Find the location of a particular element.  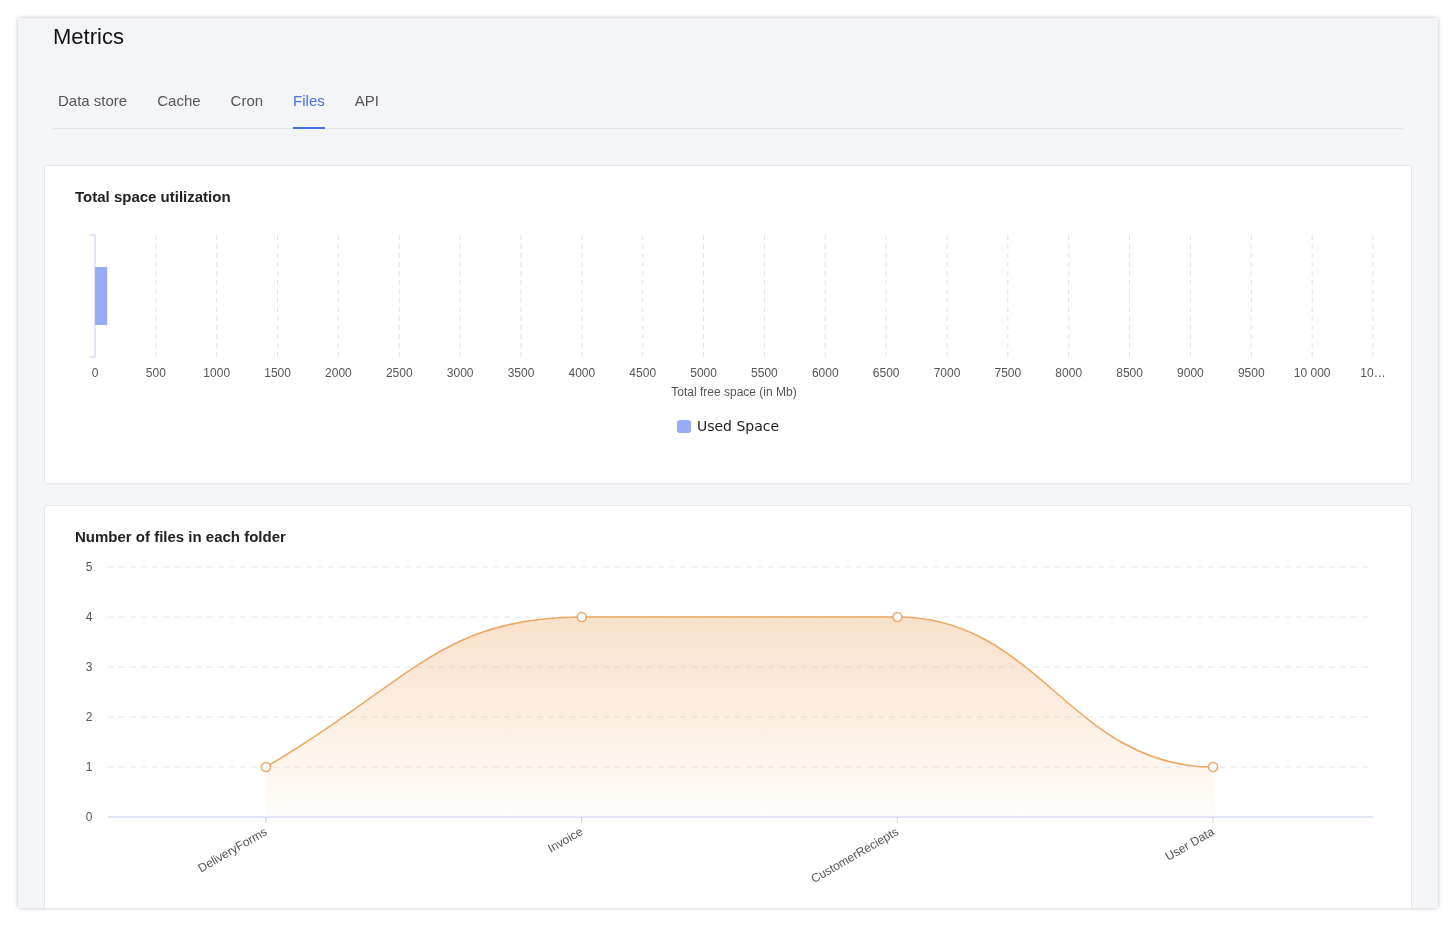

axis-tick-label: 4000 is located at coordinates (582, 372).